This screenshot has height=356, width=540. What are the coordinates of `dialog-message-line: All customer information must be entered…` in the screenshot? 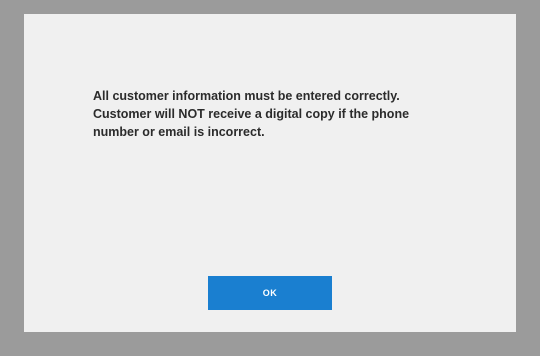 It's located at (246, 96).